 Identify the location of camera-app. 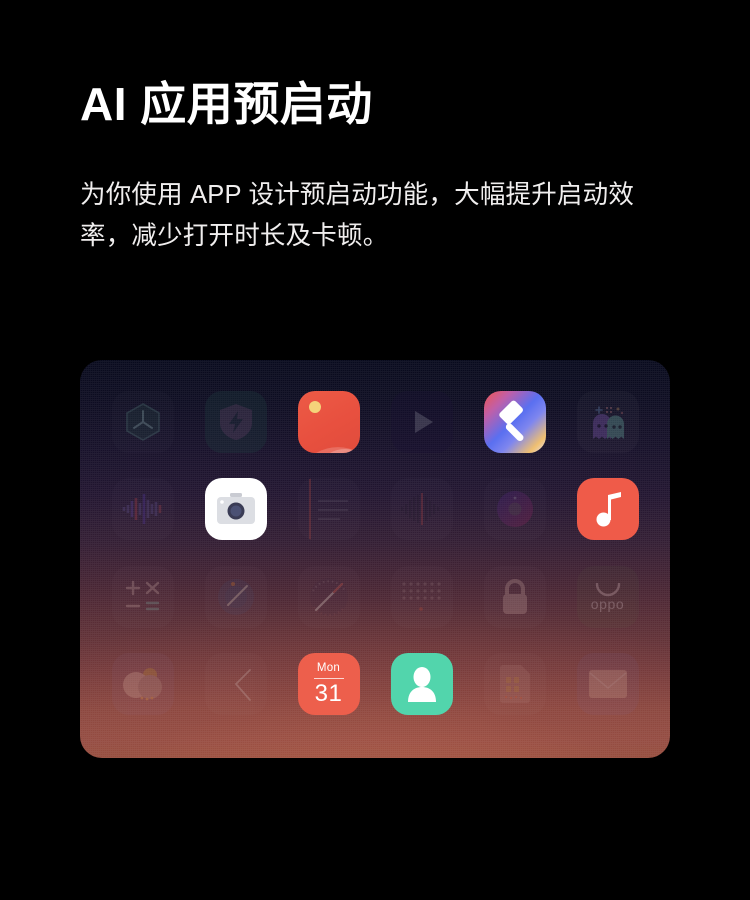
(235, 509).